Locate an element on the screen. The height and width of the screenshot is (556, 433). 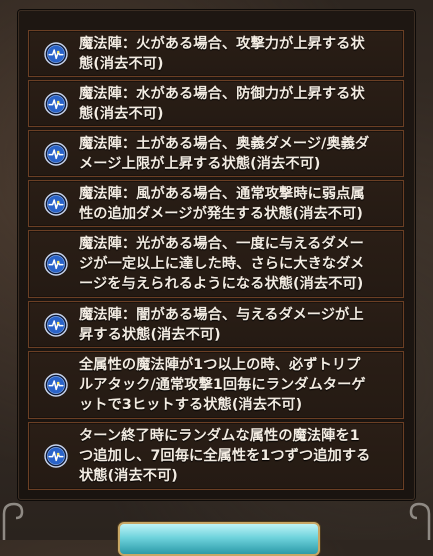
left-corner-ornament is located at coordinates (13, 521).